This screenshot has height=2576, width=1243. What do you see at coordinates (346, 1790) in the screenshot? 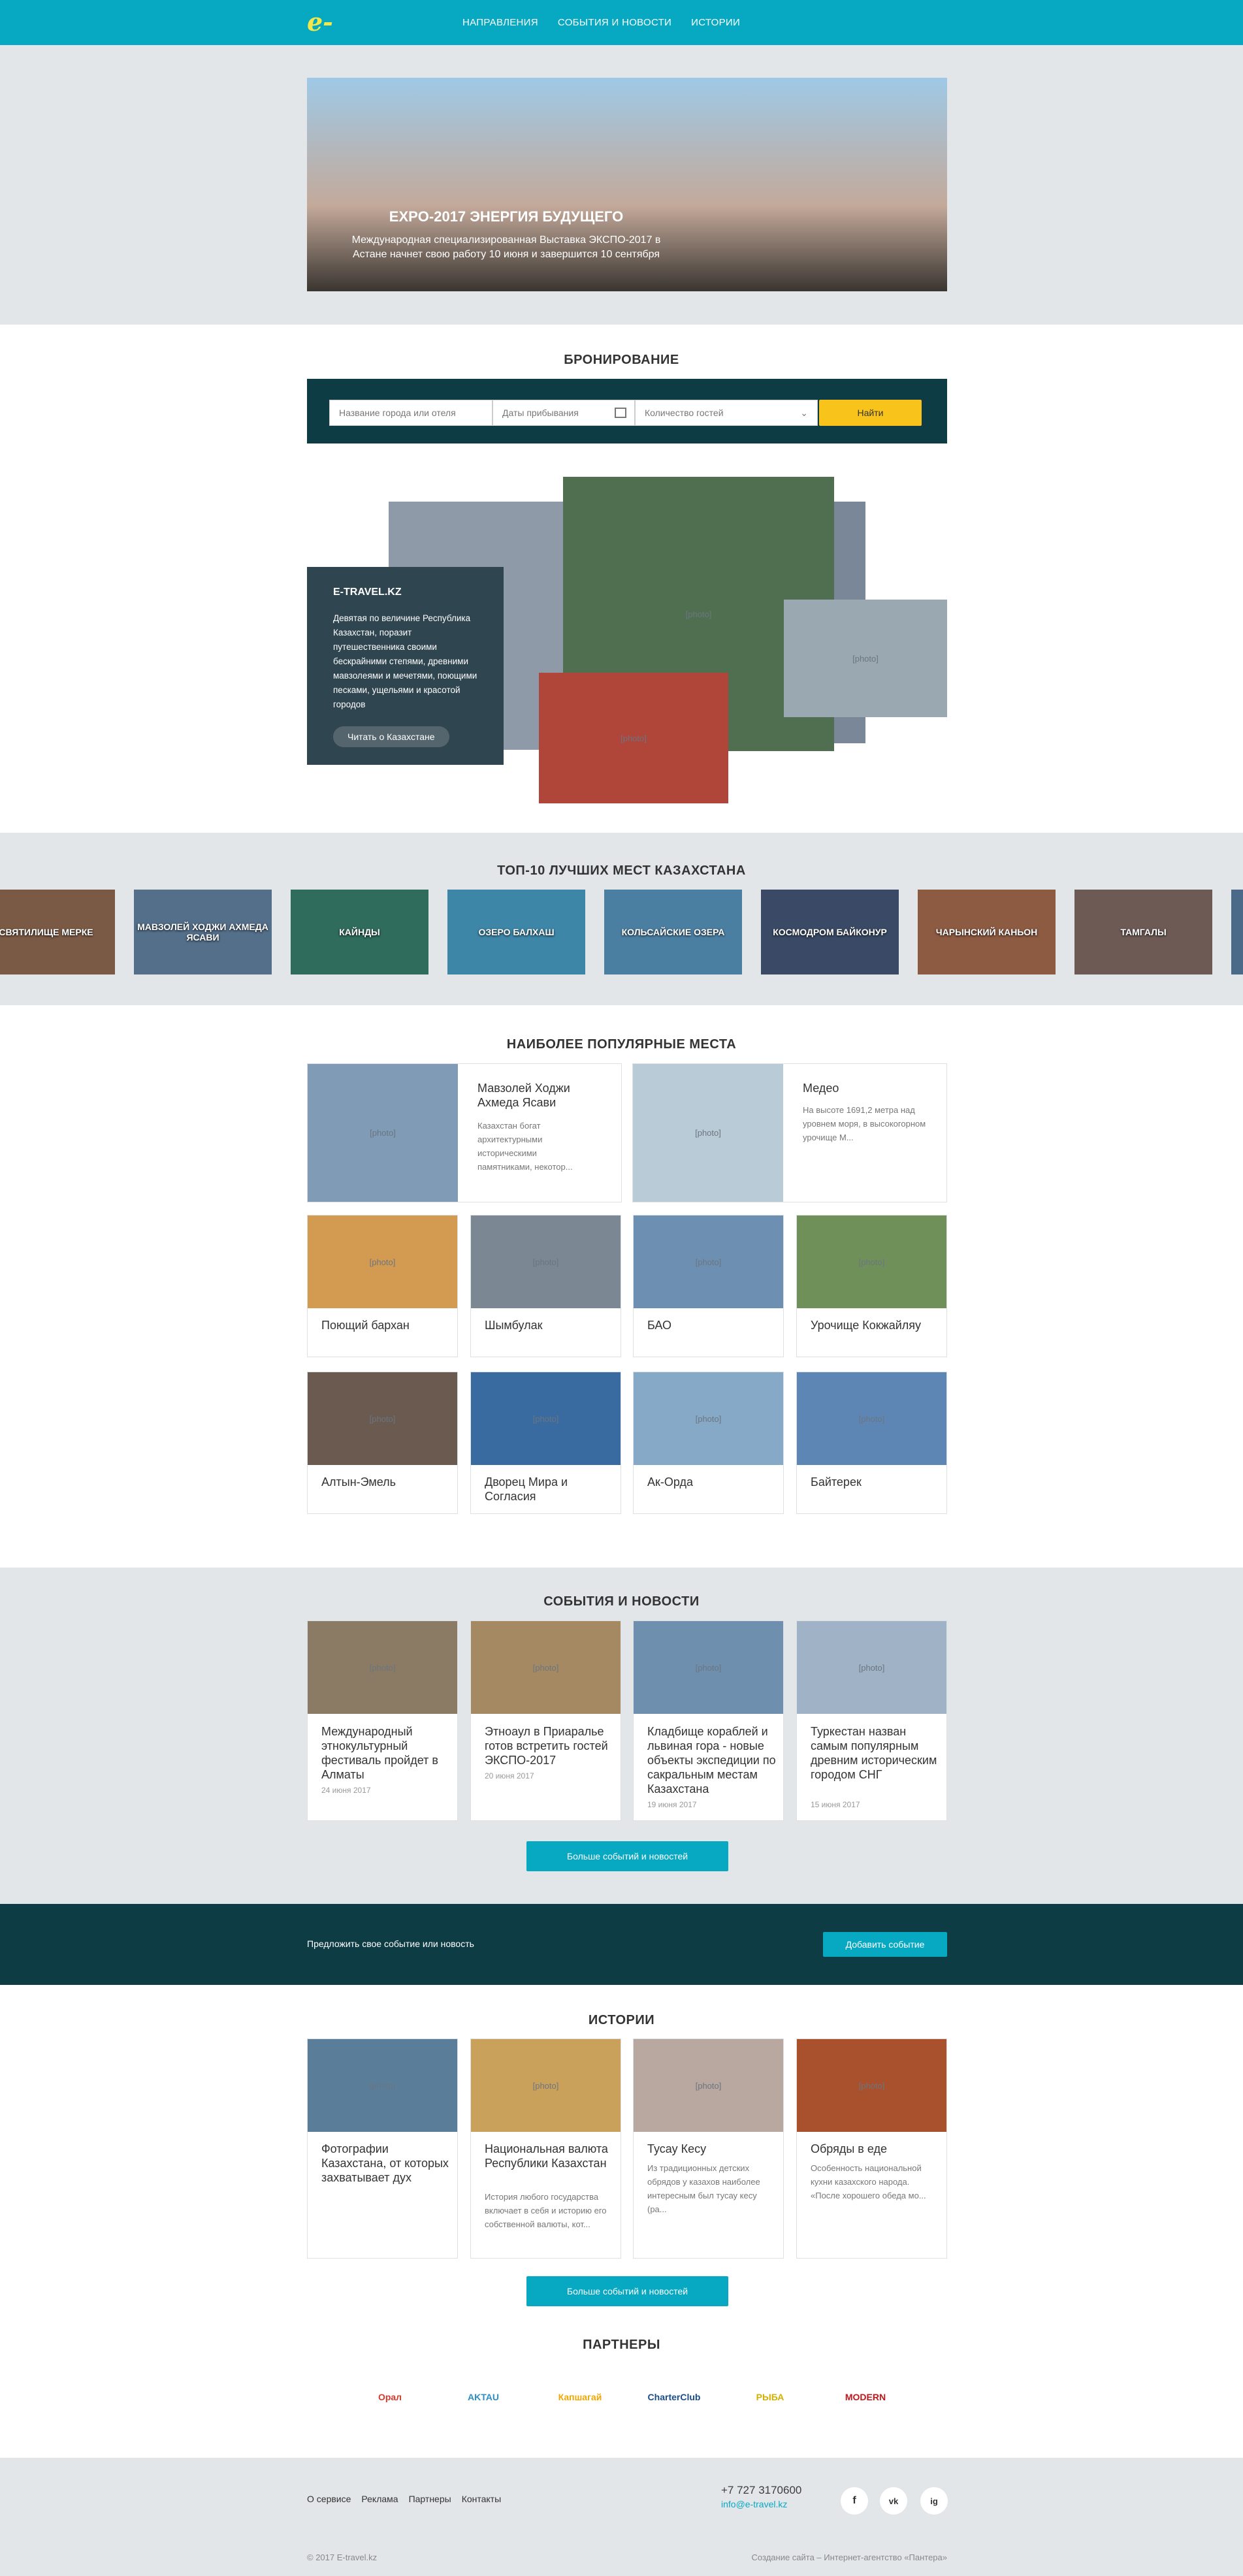
I see `event-date: 24 июня 2017` at bounding box center [346, 1790].